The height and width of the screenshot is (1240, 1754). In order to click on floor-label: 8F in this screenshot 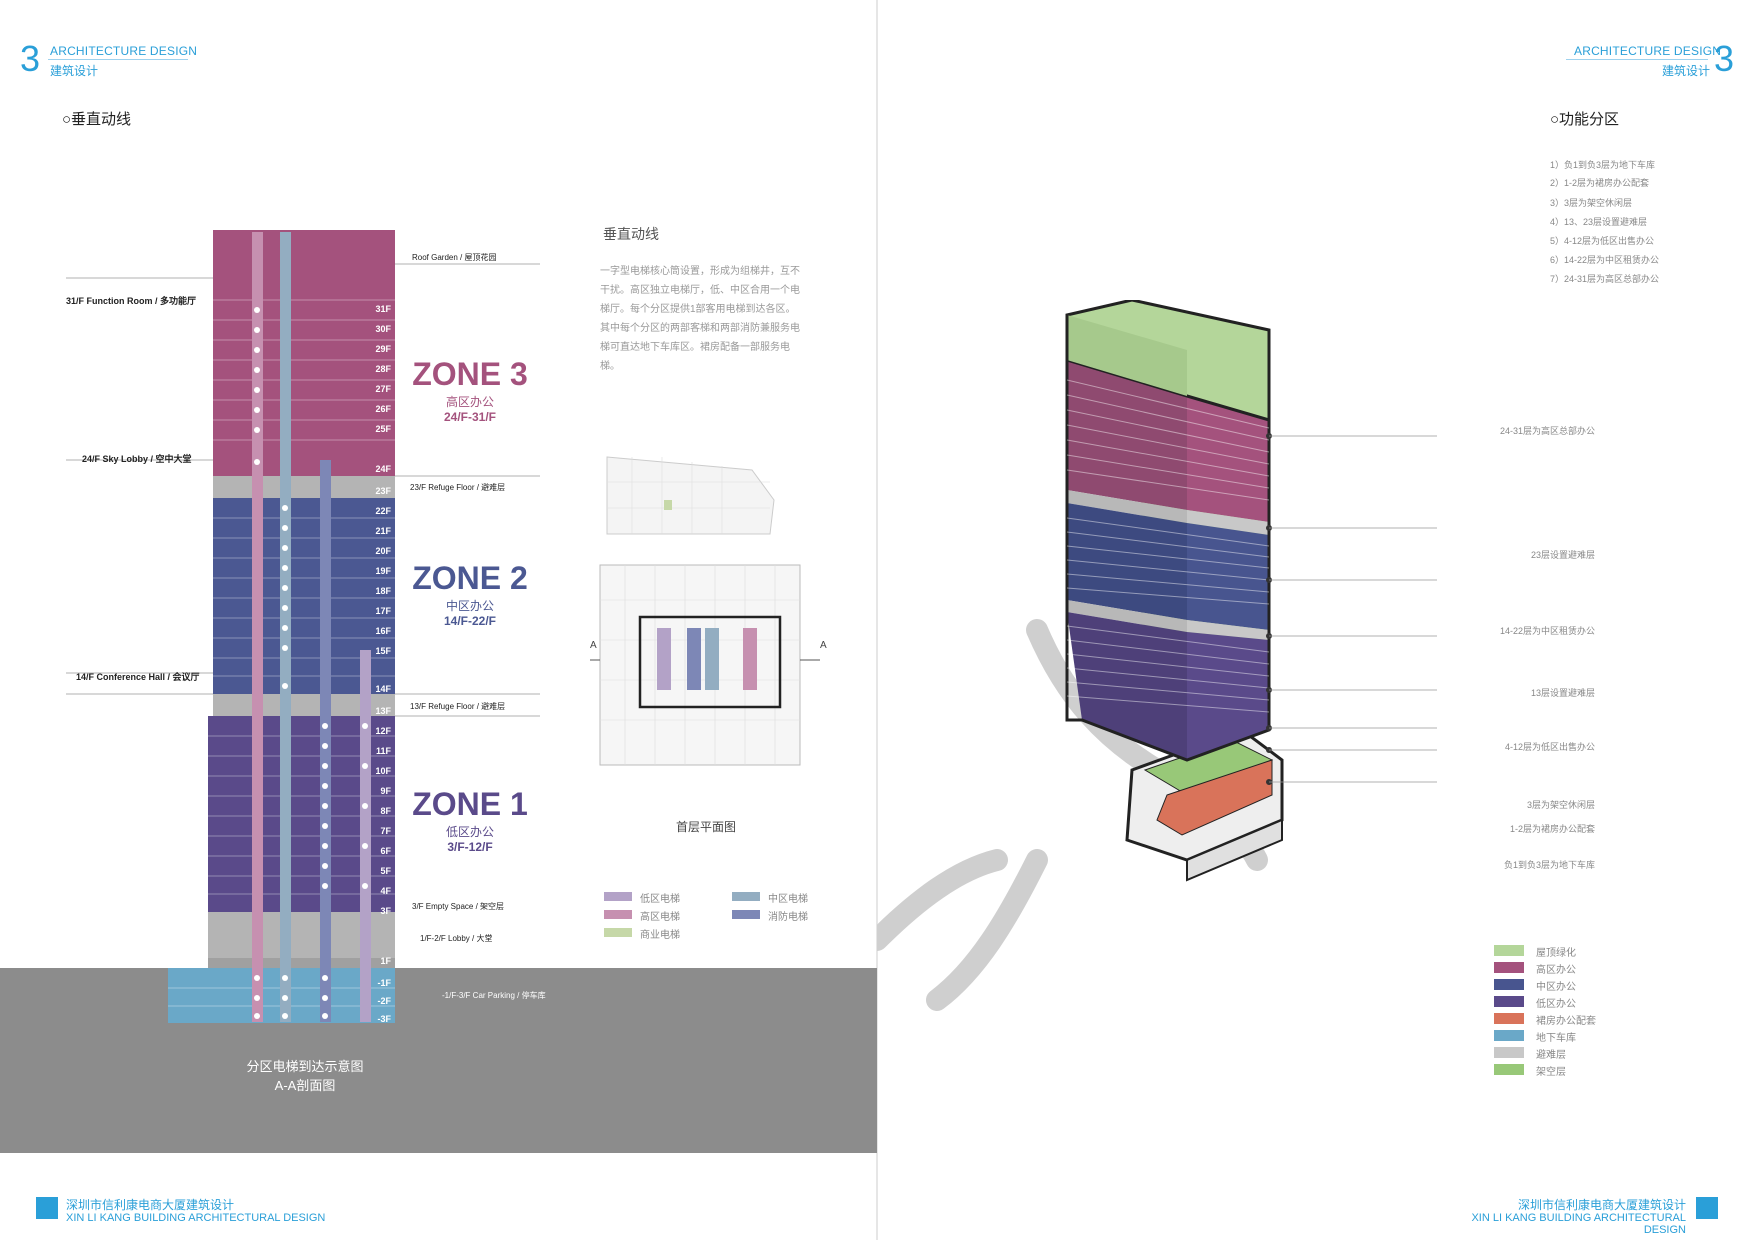, I will do `click(385, 811)`.